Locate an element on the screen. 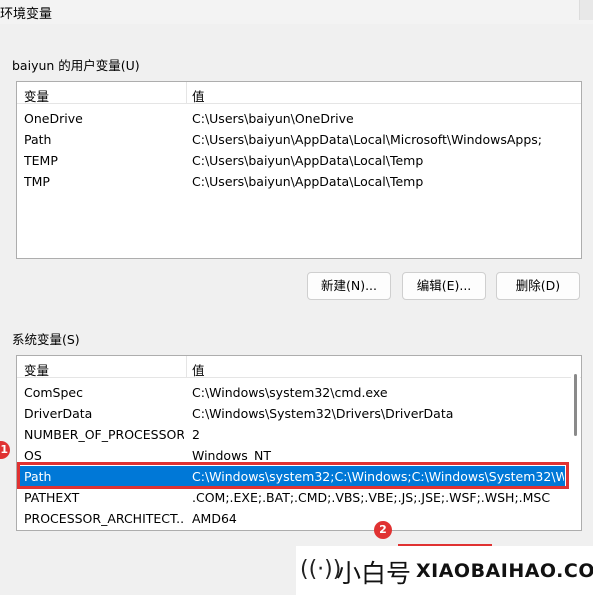 Image resolution: width=593 pixels, height=595 pixels. system-var-row: ComSpec C:\Windows\system32\cmd.exe is located at coordinates (294, 392).